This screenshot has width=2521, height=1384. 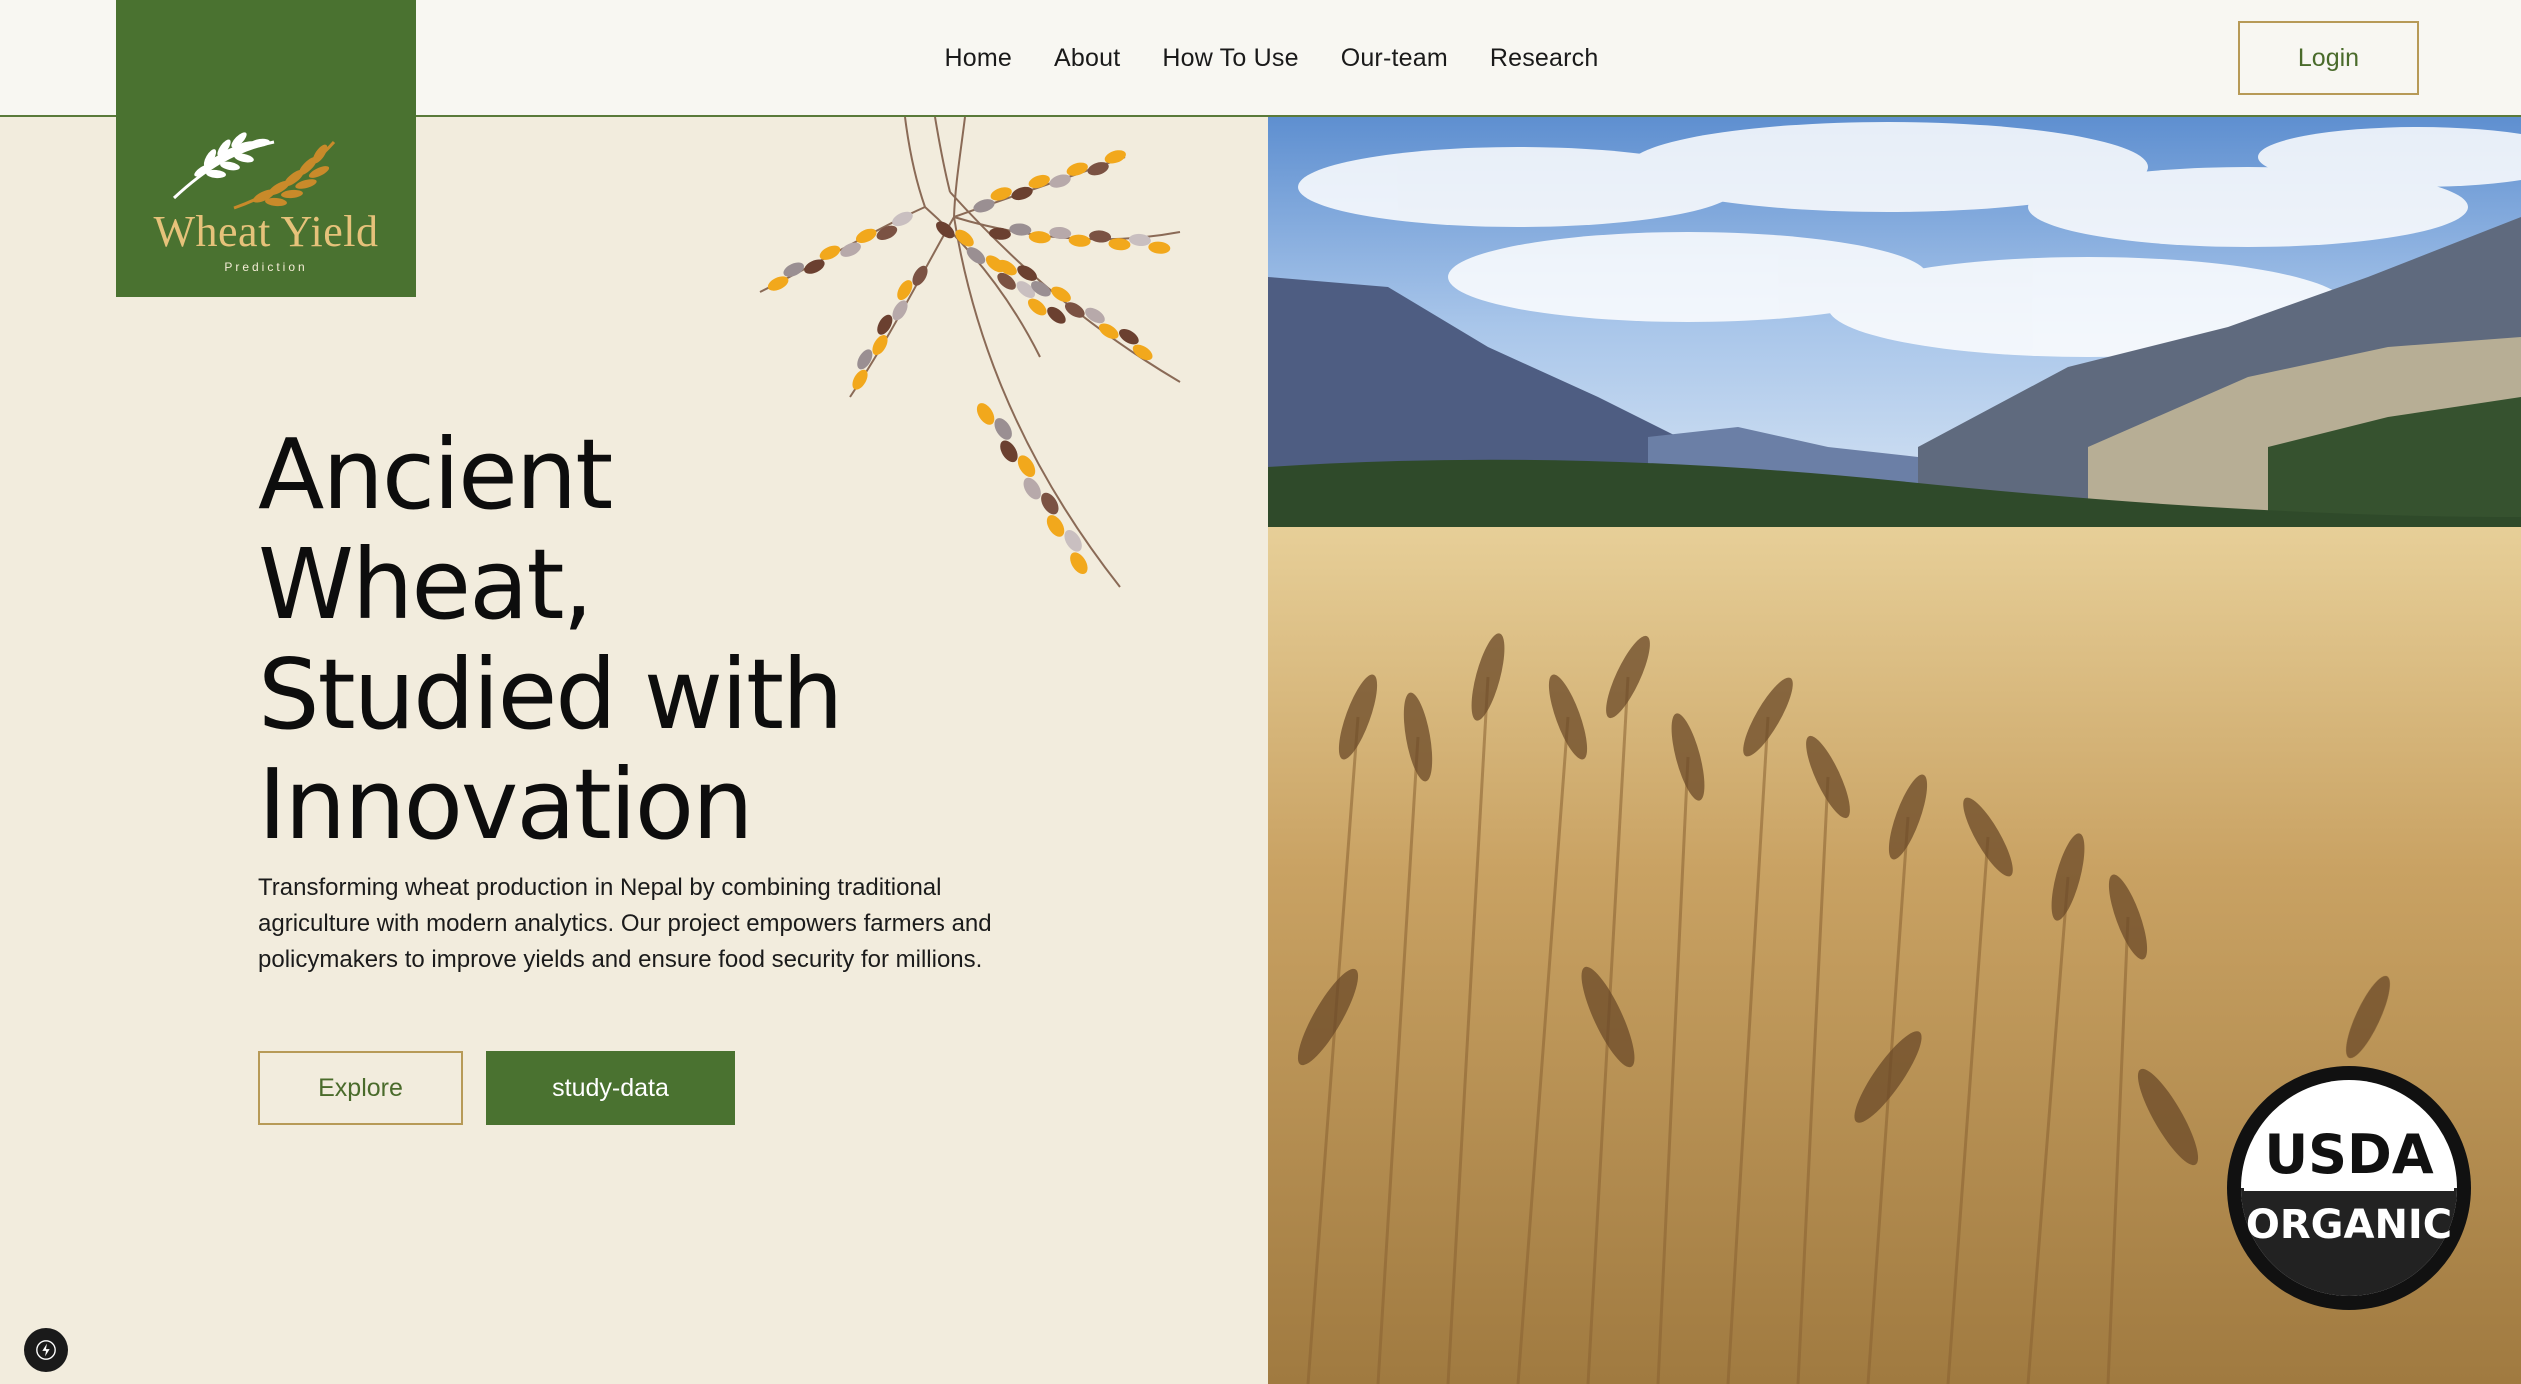 I want to click on nav-about: About, so click(x=1087, y=58).